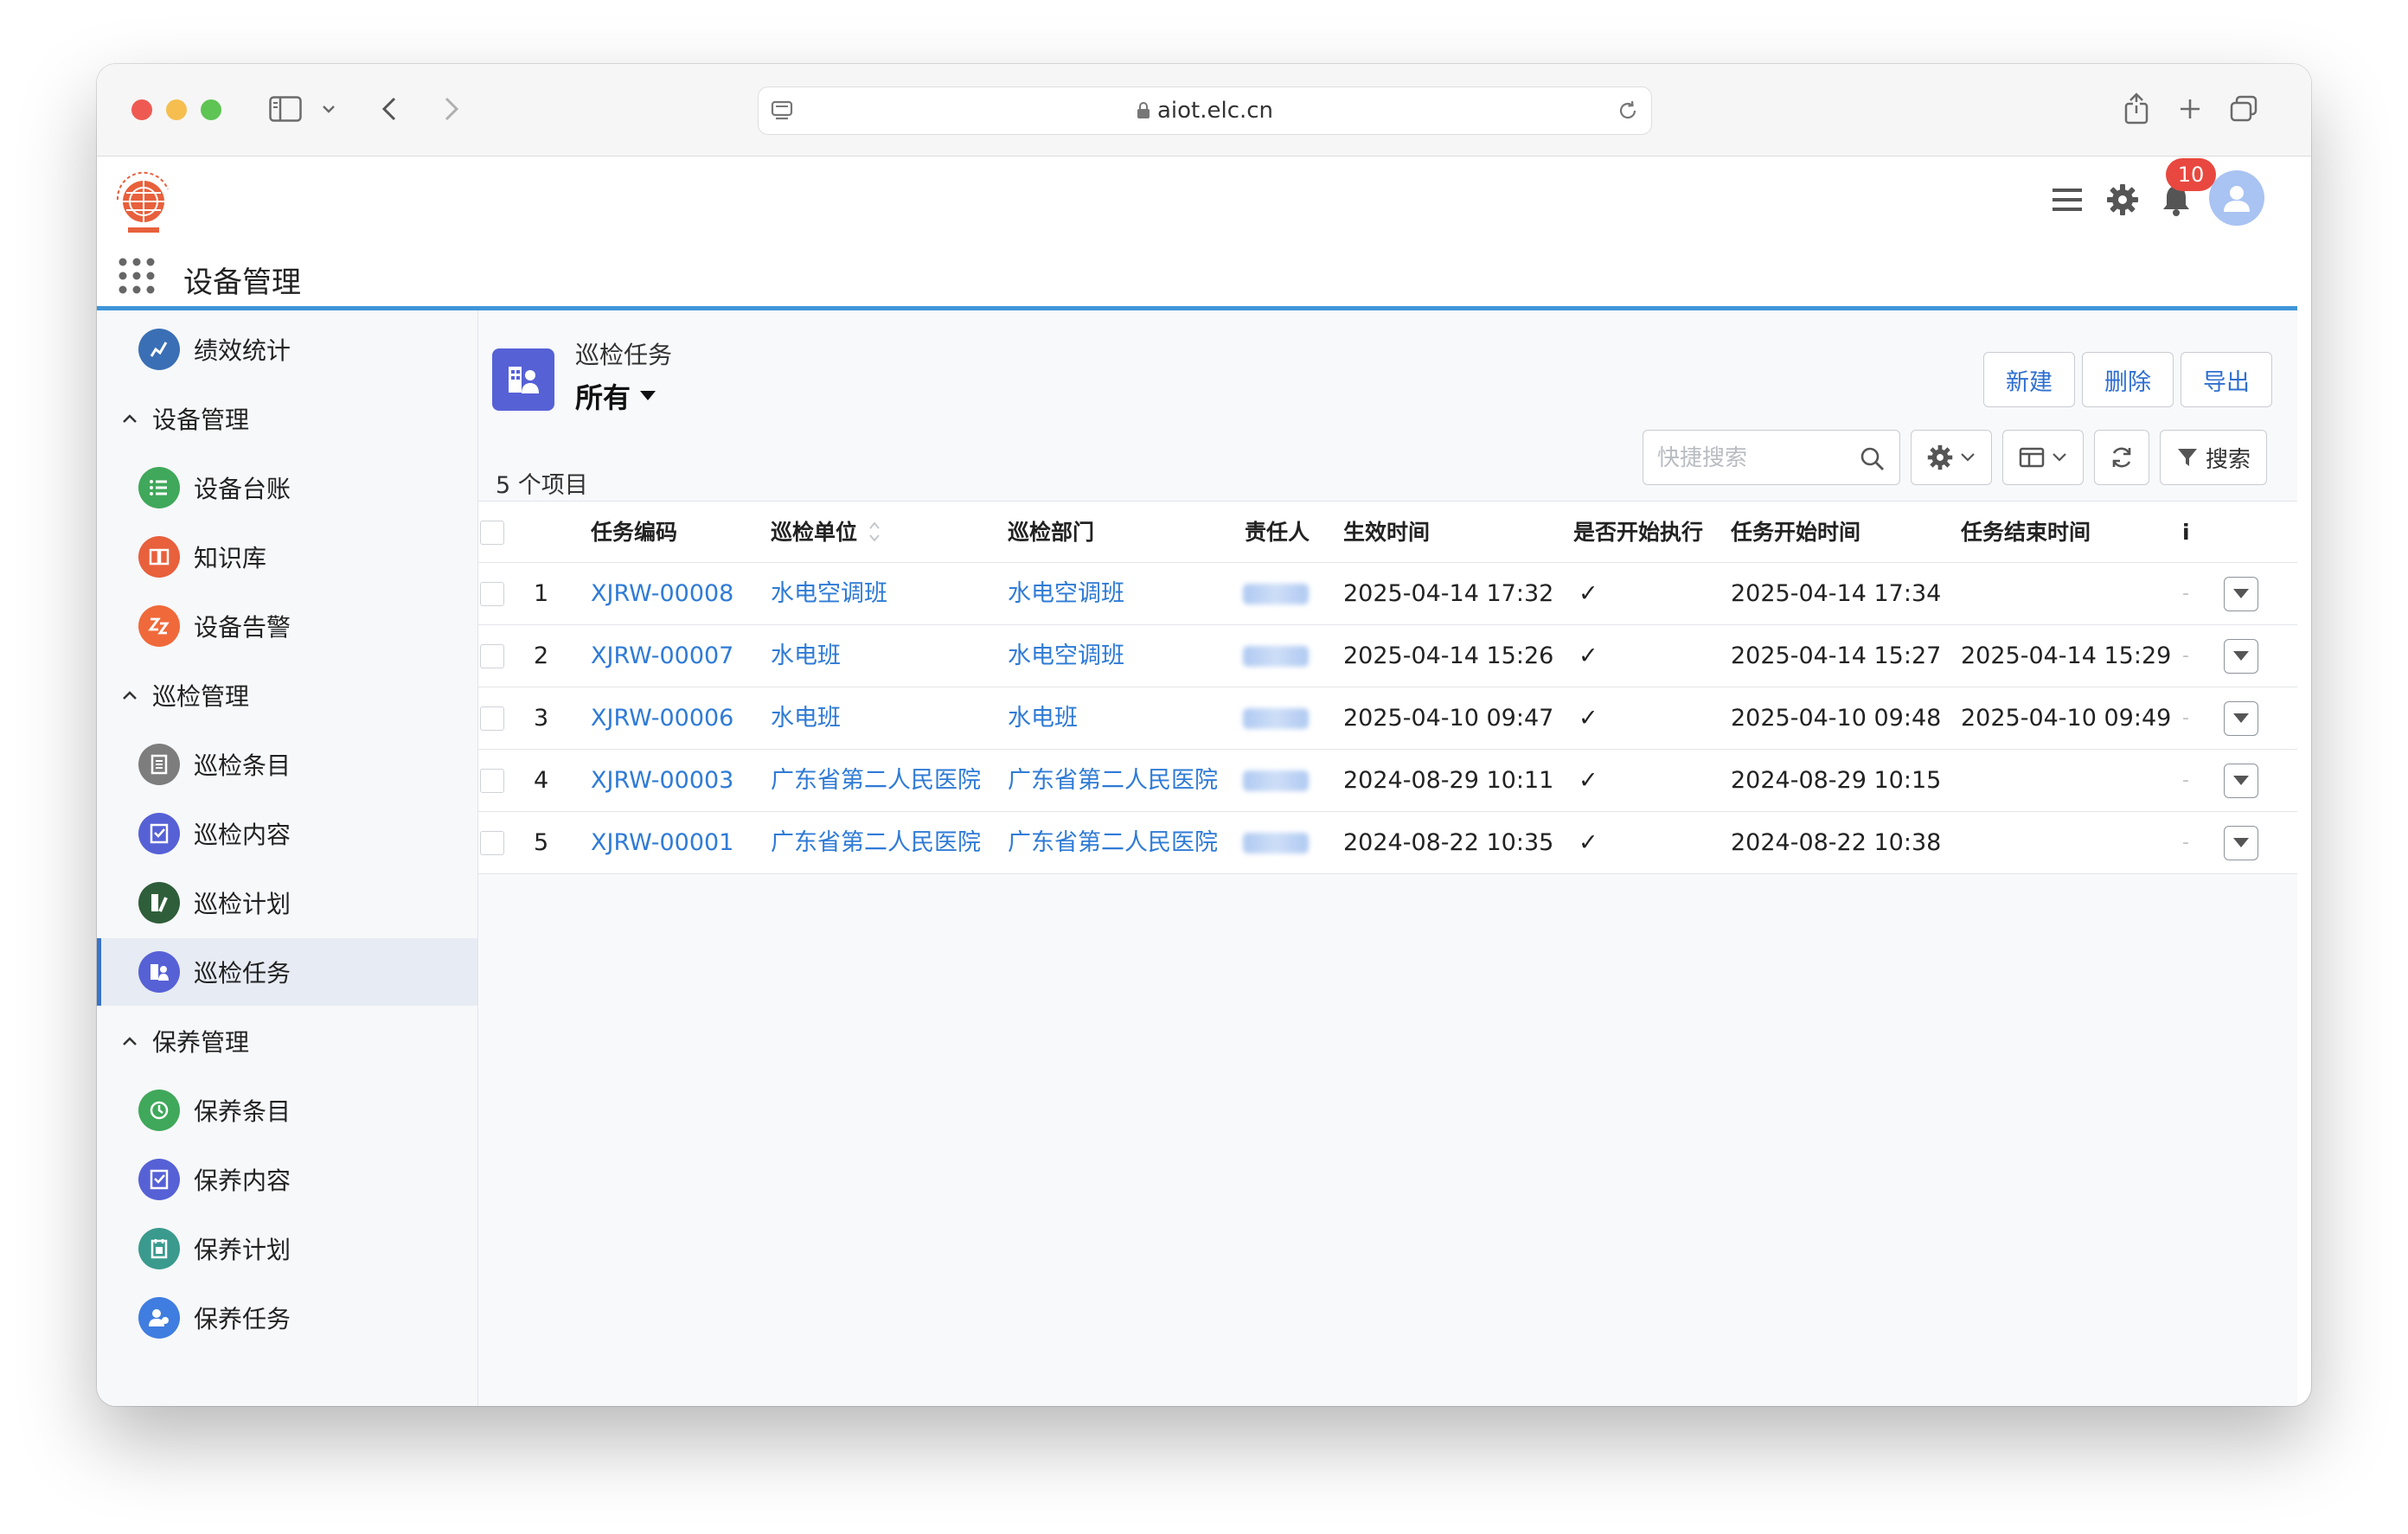  Describe the element at coordinates (2128, 379) in the screenshot. I see `delete-button: 删除` at that location.